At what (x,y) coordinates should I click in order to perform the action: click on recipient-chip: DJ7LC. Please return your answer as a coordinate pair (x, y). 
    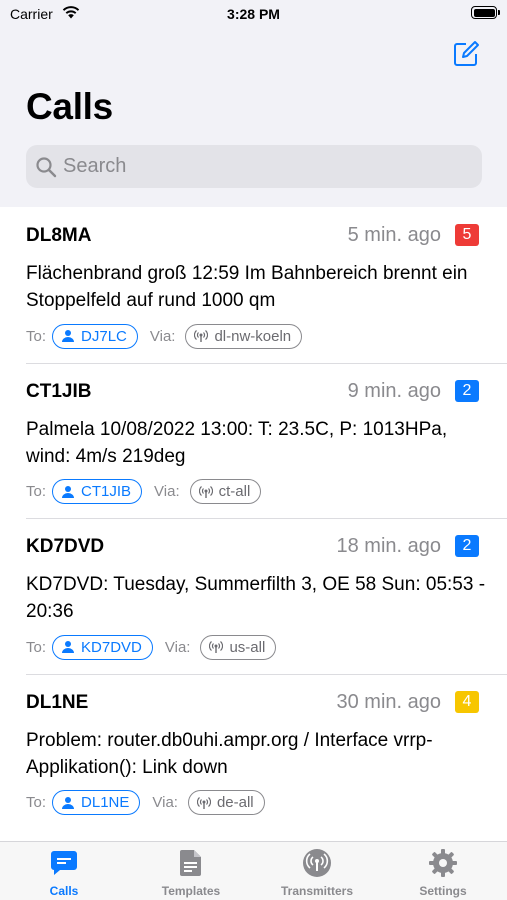
    Looking at the image, I should click on (95, 336).